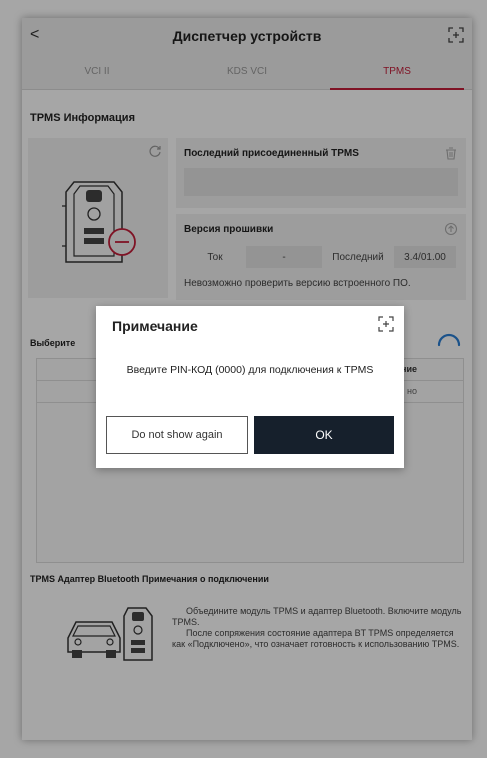 The image size is (487, 758). Describe the element at coordinates (177, 435) in the screenshot. I see `do-not-show-again-button: Do not show again` at that location.